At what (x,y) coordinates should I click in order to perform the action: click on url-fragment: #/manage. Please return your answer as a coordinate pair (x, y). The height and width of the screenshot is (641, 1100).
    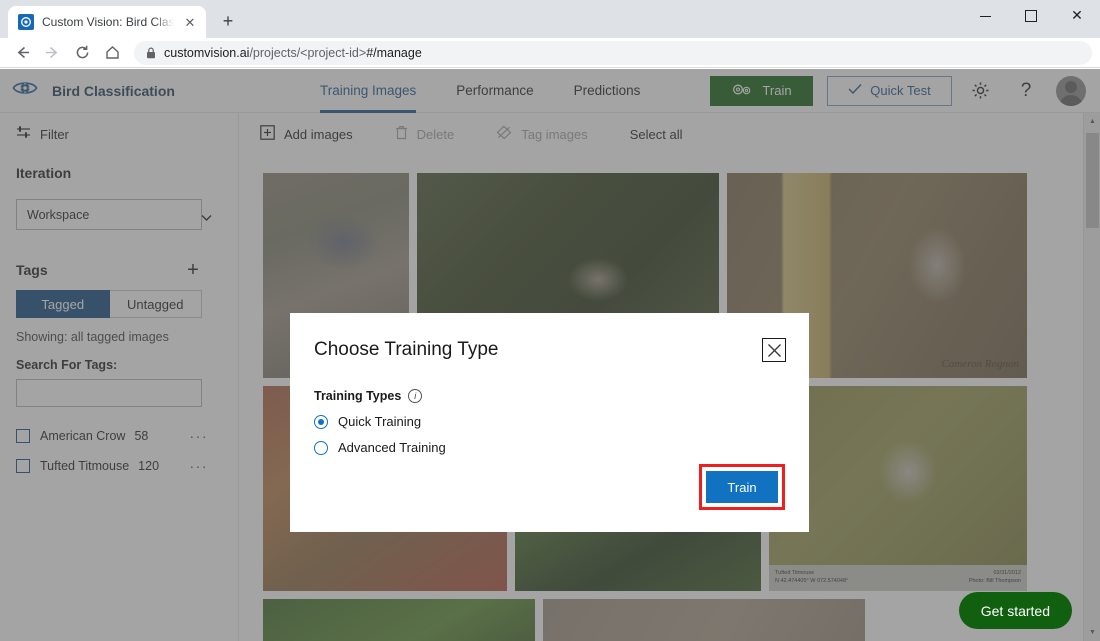
    Looking at the image, I should click on (394, 52).